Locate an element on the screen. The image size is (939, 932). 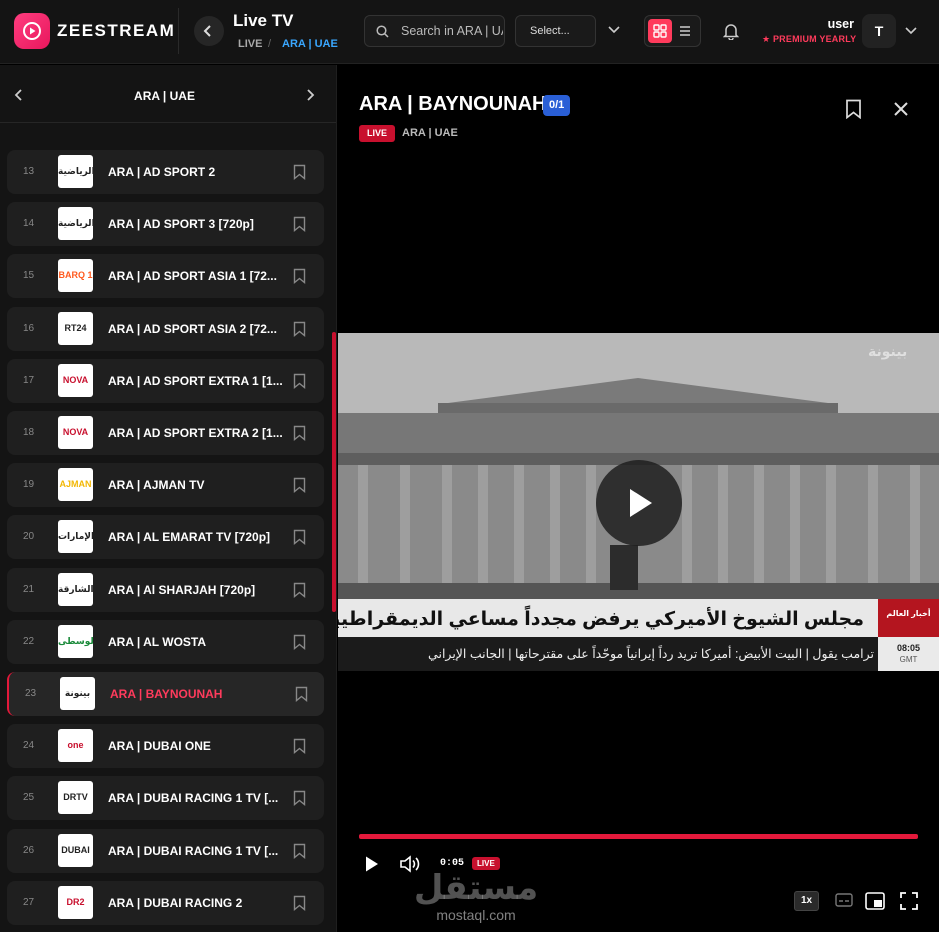
play-icon is located at coordinates (372, 864).